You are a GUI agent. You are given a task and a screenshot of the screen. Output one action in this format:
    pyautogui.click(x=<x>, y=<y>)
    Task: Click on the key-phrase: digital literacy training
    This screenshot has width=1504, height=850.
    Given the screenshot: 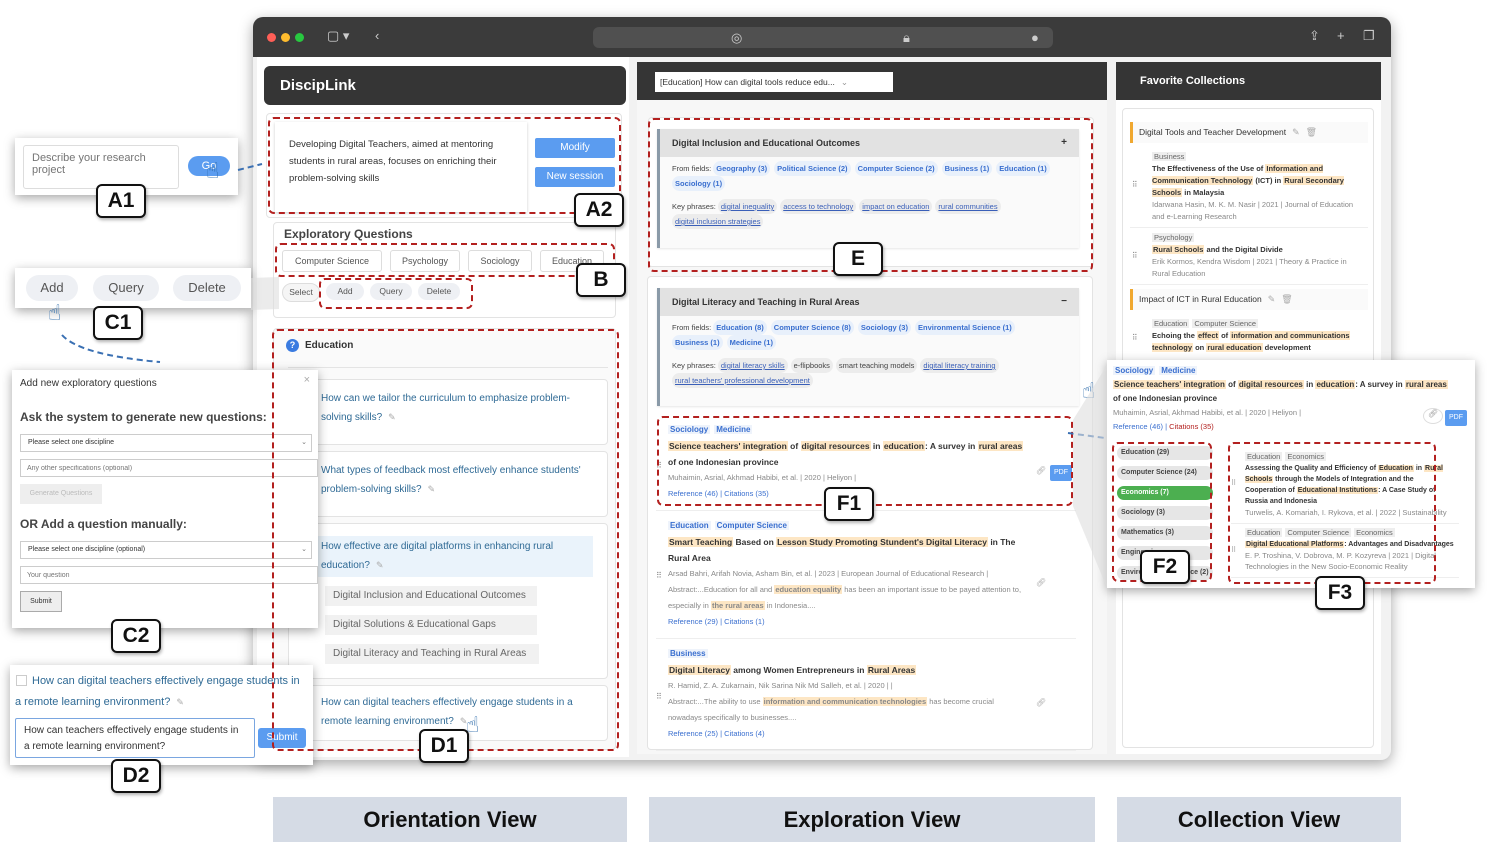 What is the action you would take?
    pyautogui.click(x=959, y=365)
    